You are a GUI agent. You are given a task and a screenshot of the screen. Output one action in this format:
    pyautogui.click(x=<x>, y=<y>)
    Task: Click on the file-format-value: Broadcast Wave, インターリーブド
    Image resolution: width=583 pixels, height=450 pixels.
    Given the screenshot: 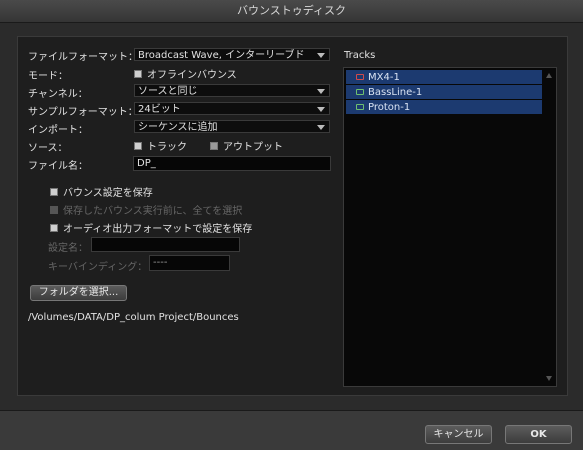 What is the action you would take?
    pyautogui.click(x=221, y=55)
    